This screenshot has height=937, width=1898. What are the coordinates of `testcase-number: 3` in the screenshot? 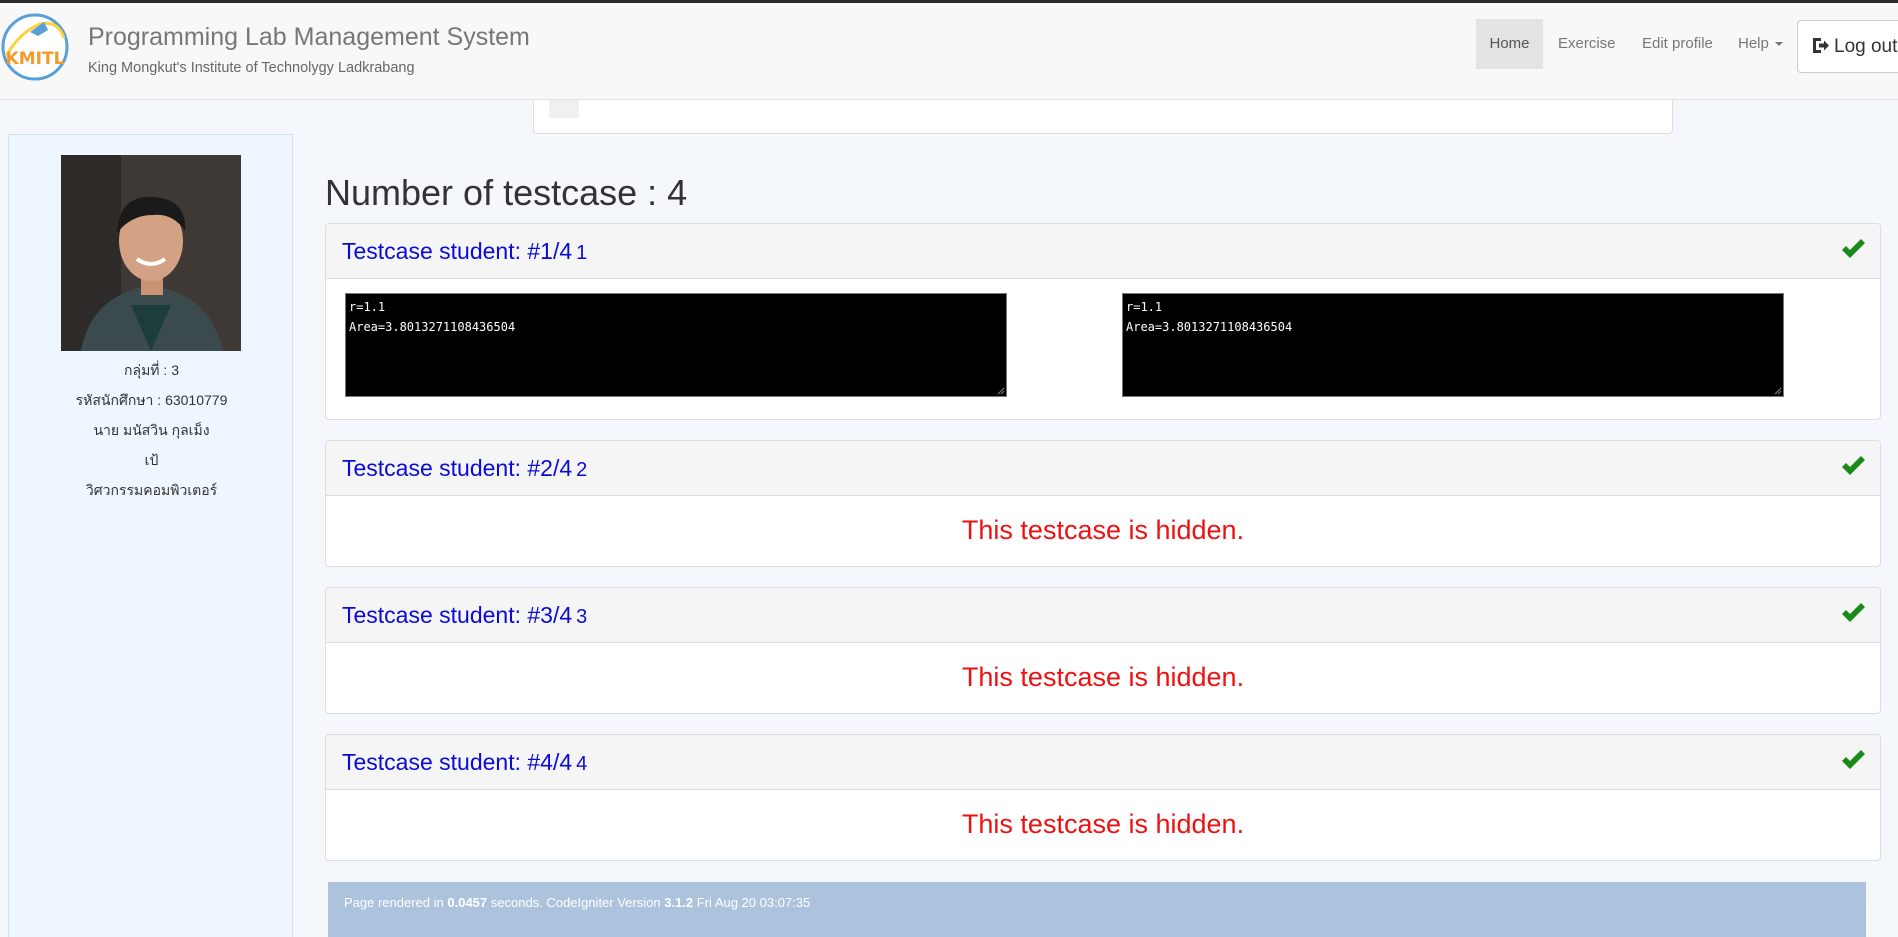 It's located at (582, 617).